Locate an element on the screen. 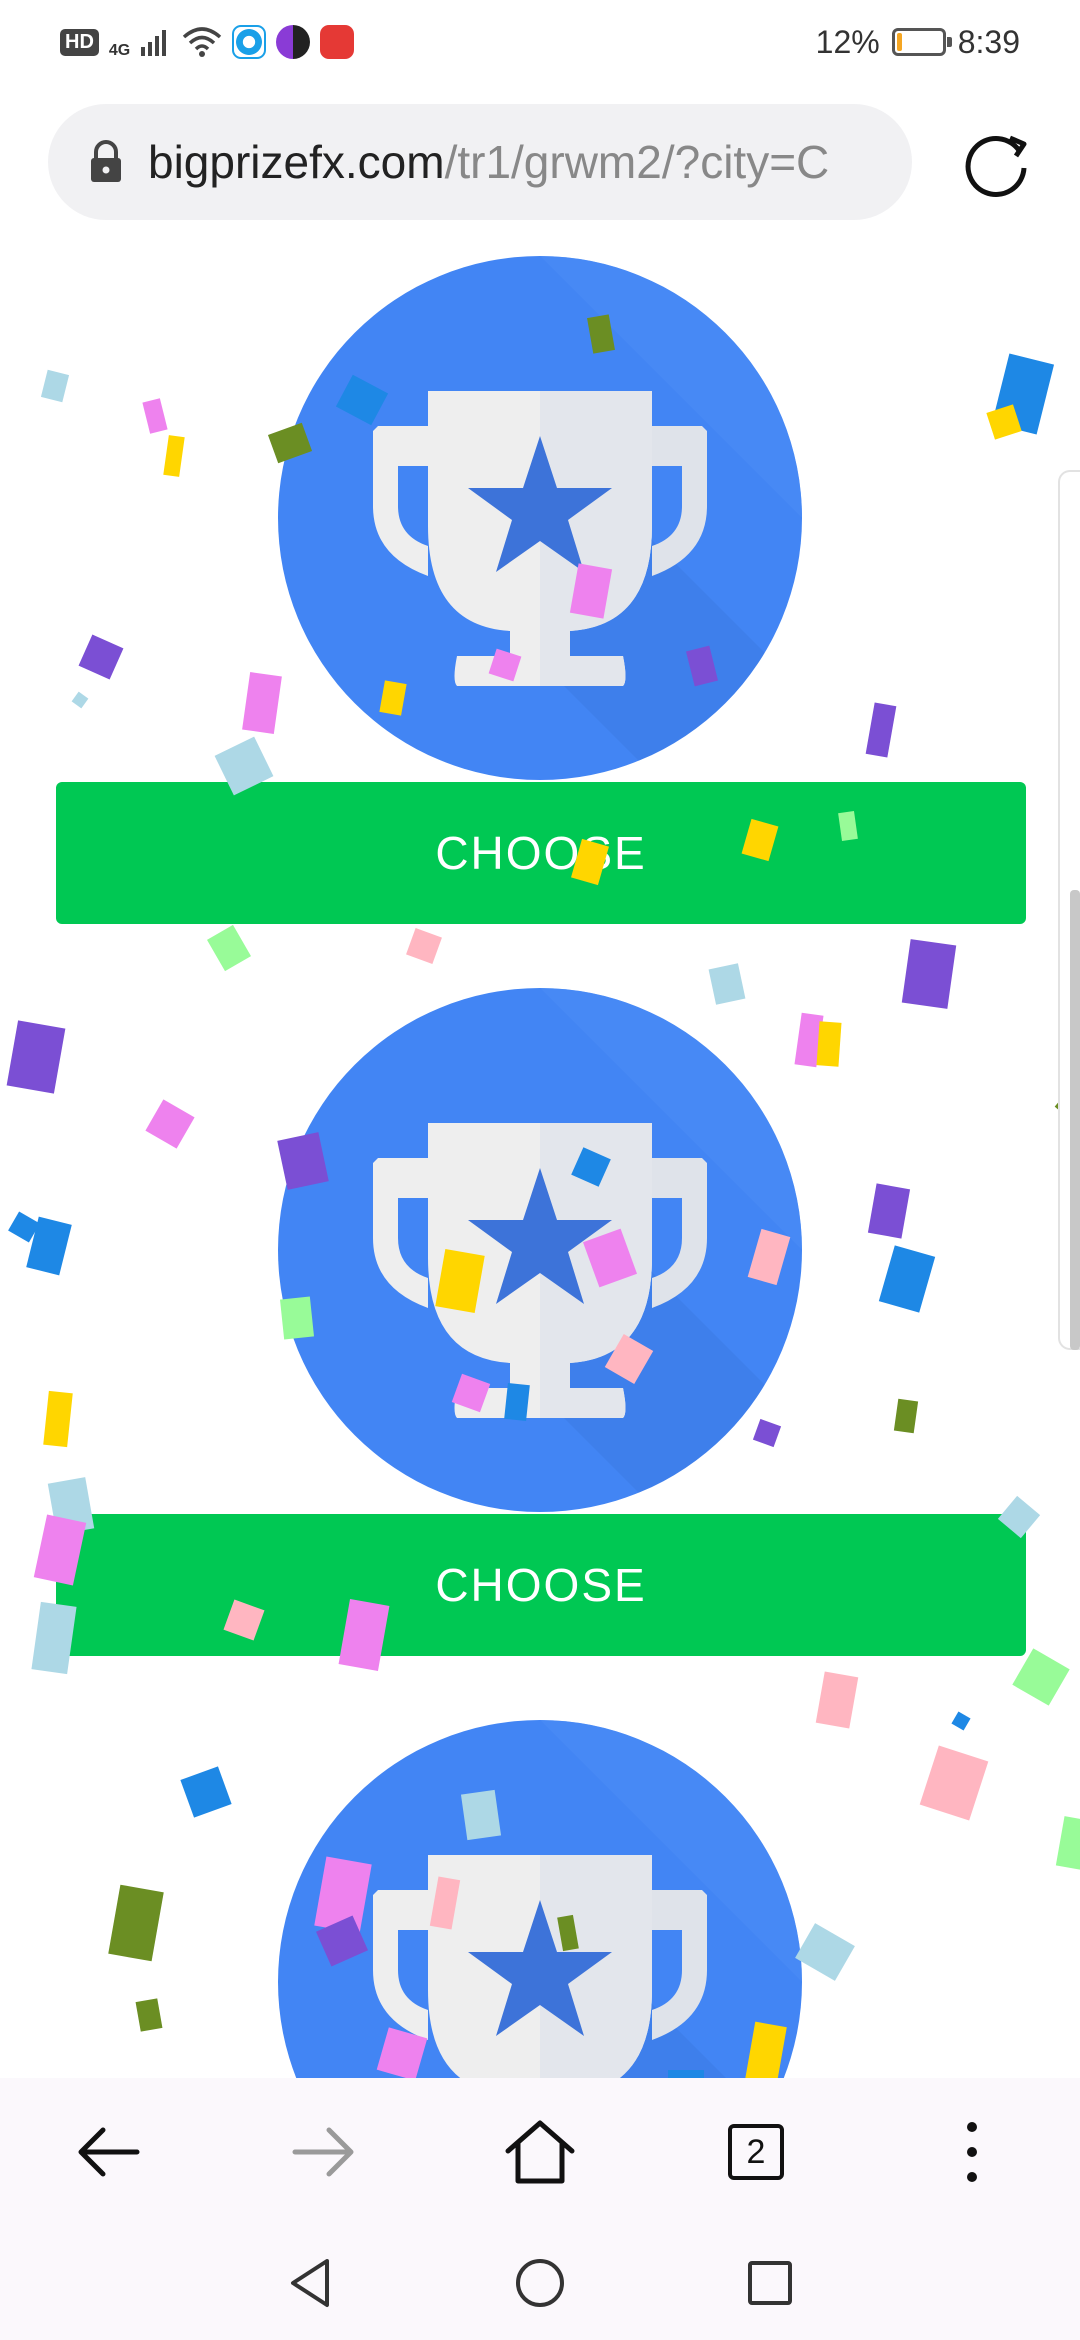  reload-button is located at coordinates (996, 164).